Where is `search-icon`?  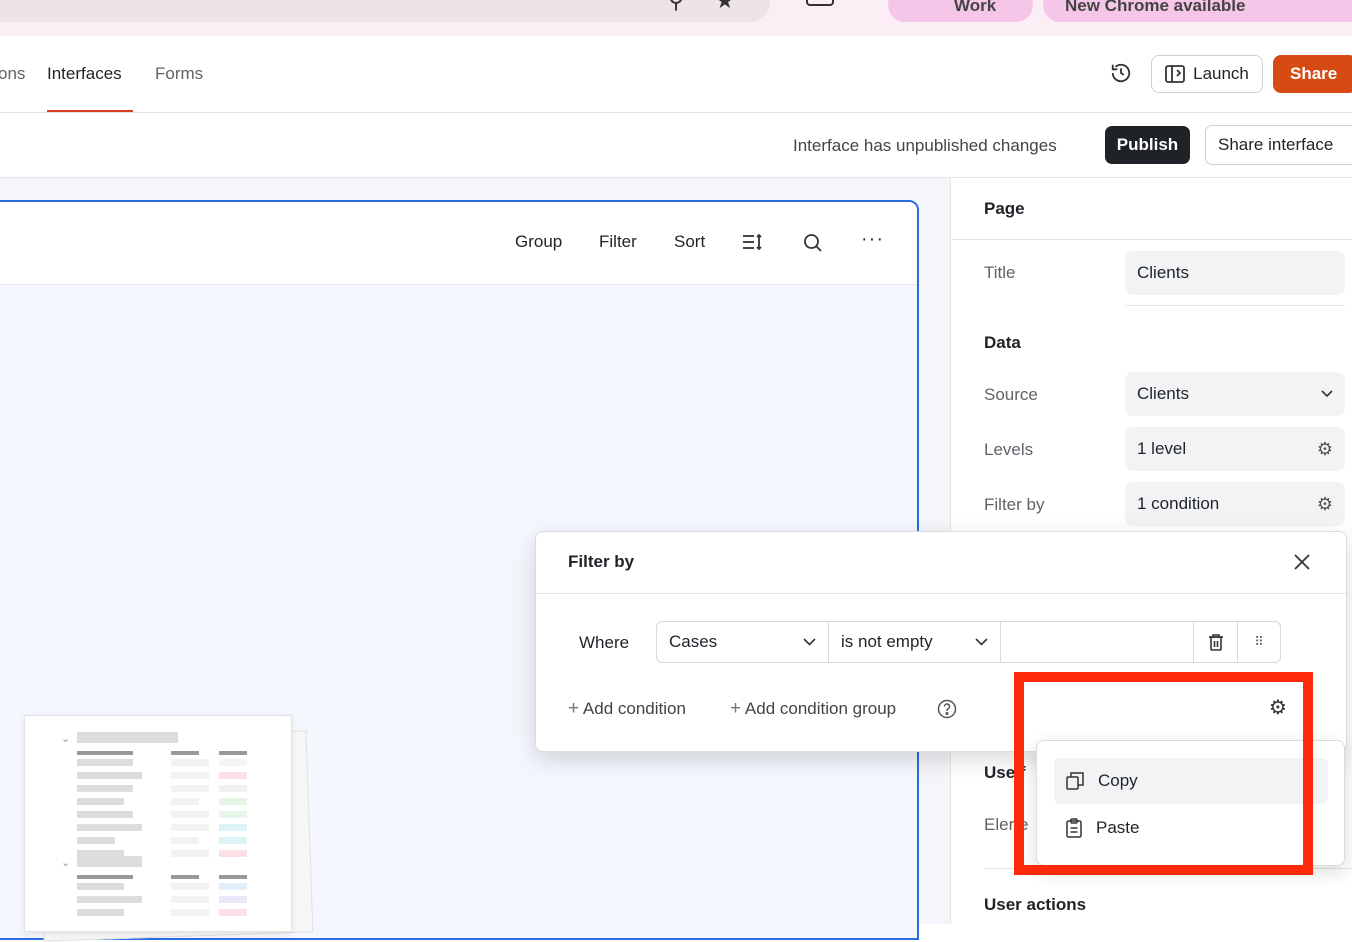 search-icon is located at coordinates (813, 243).